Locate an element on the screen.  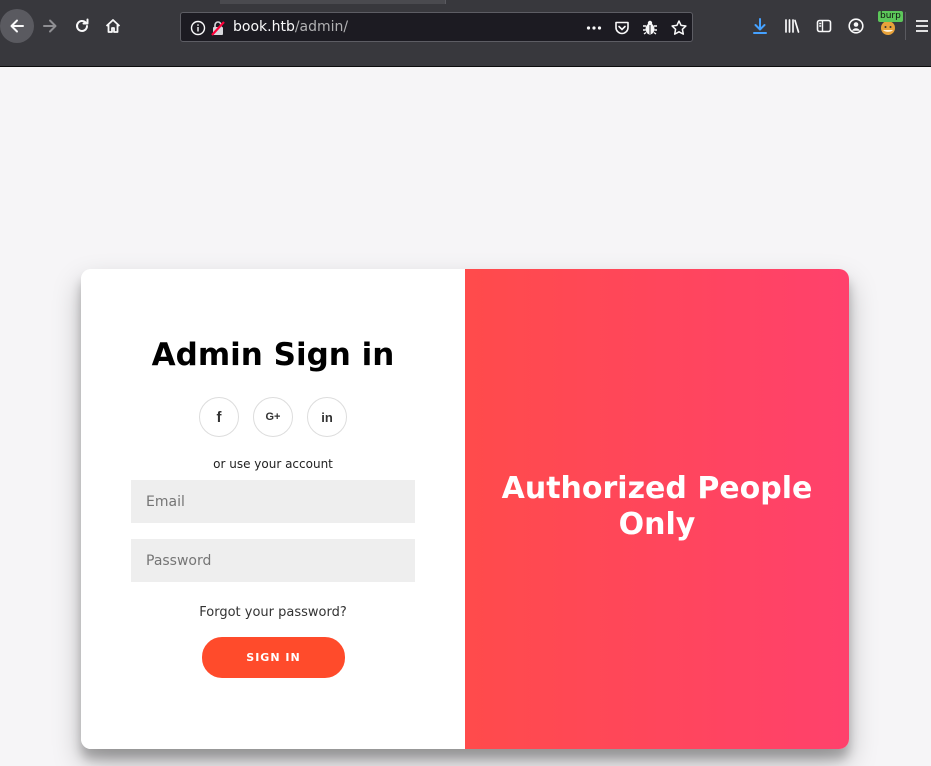
download-icon is located at coordinates (760, 26).